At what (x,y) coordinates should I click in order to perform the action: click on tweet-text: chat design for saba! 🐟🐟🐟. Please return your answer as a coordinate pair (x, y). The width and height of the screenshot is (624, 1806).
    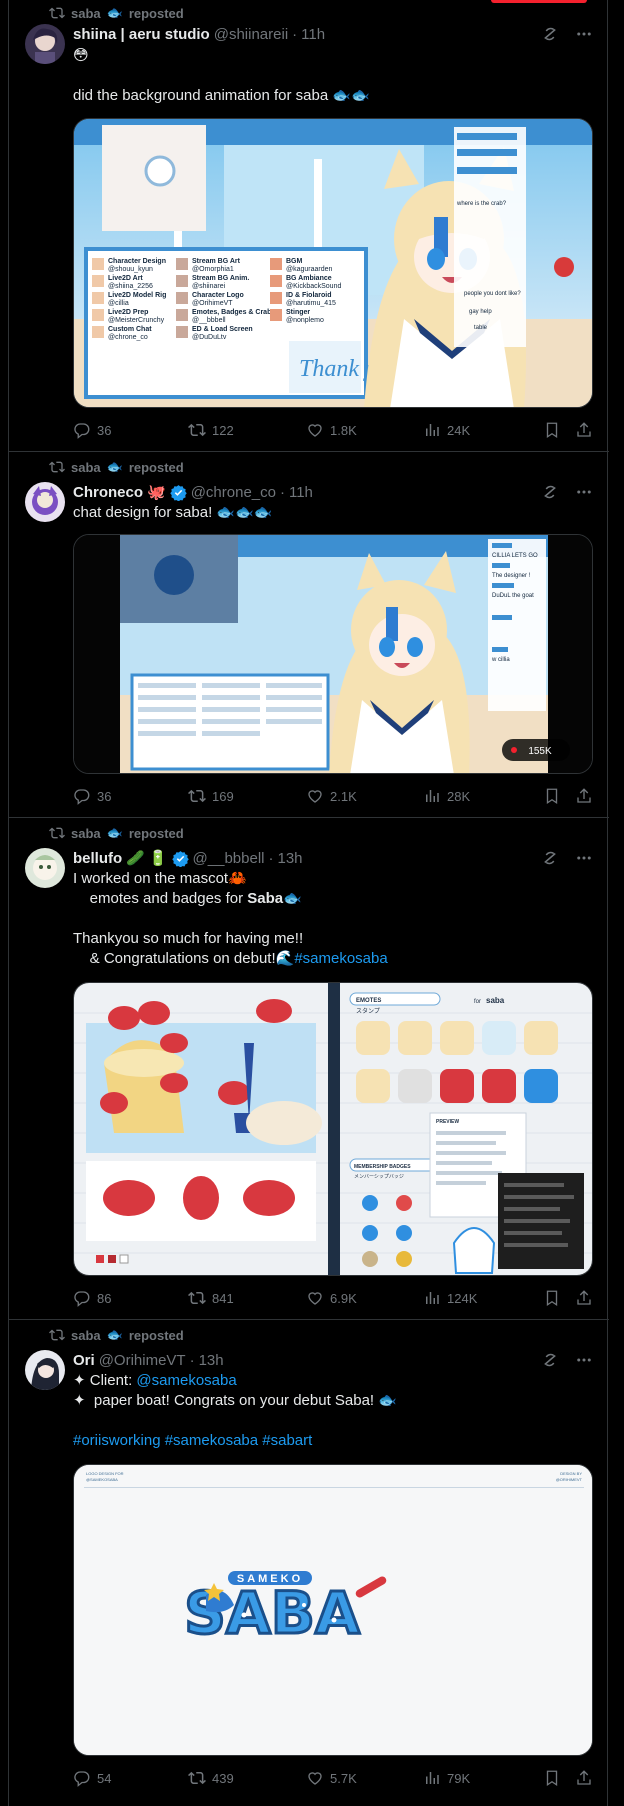
    Looking at the image, I should click on (173, 512).